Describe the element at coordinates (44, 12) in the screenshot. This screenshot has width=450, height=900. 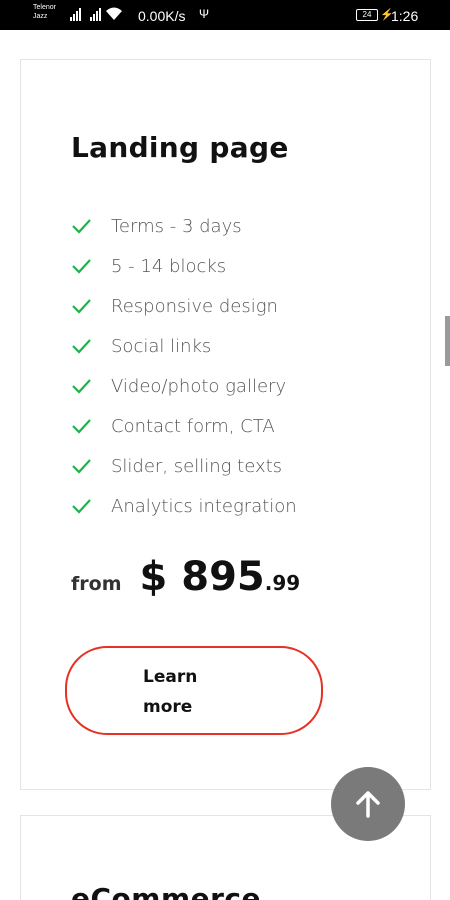
I see `carrier-name: Telenor Jazz` at that location.